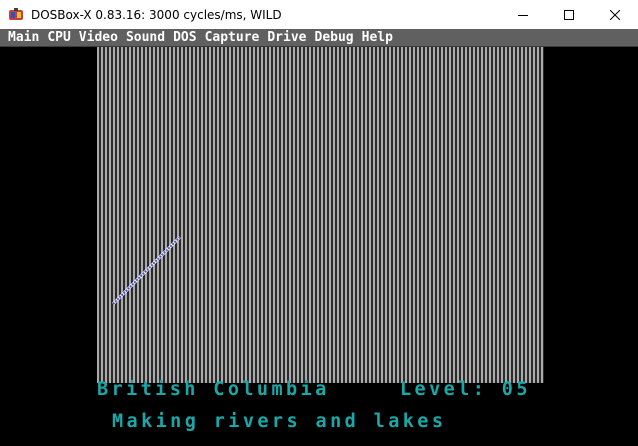 Image resolution: width=638 pixels, height=446 pixels. I want to click on level-indicator: Level: 05, so click(465, 390).